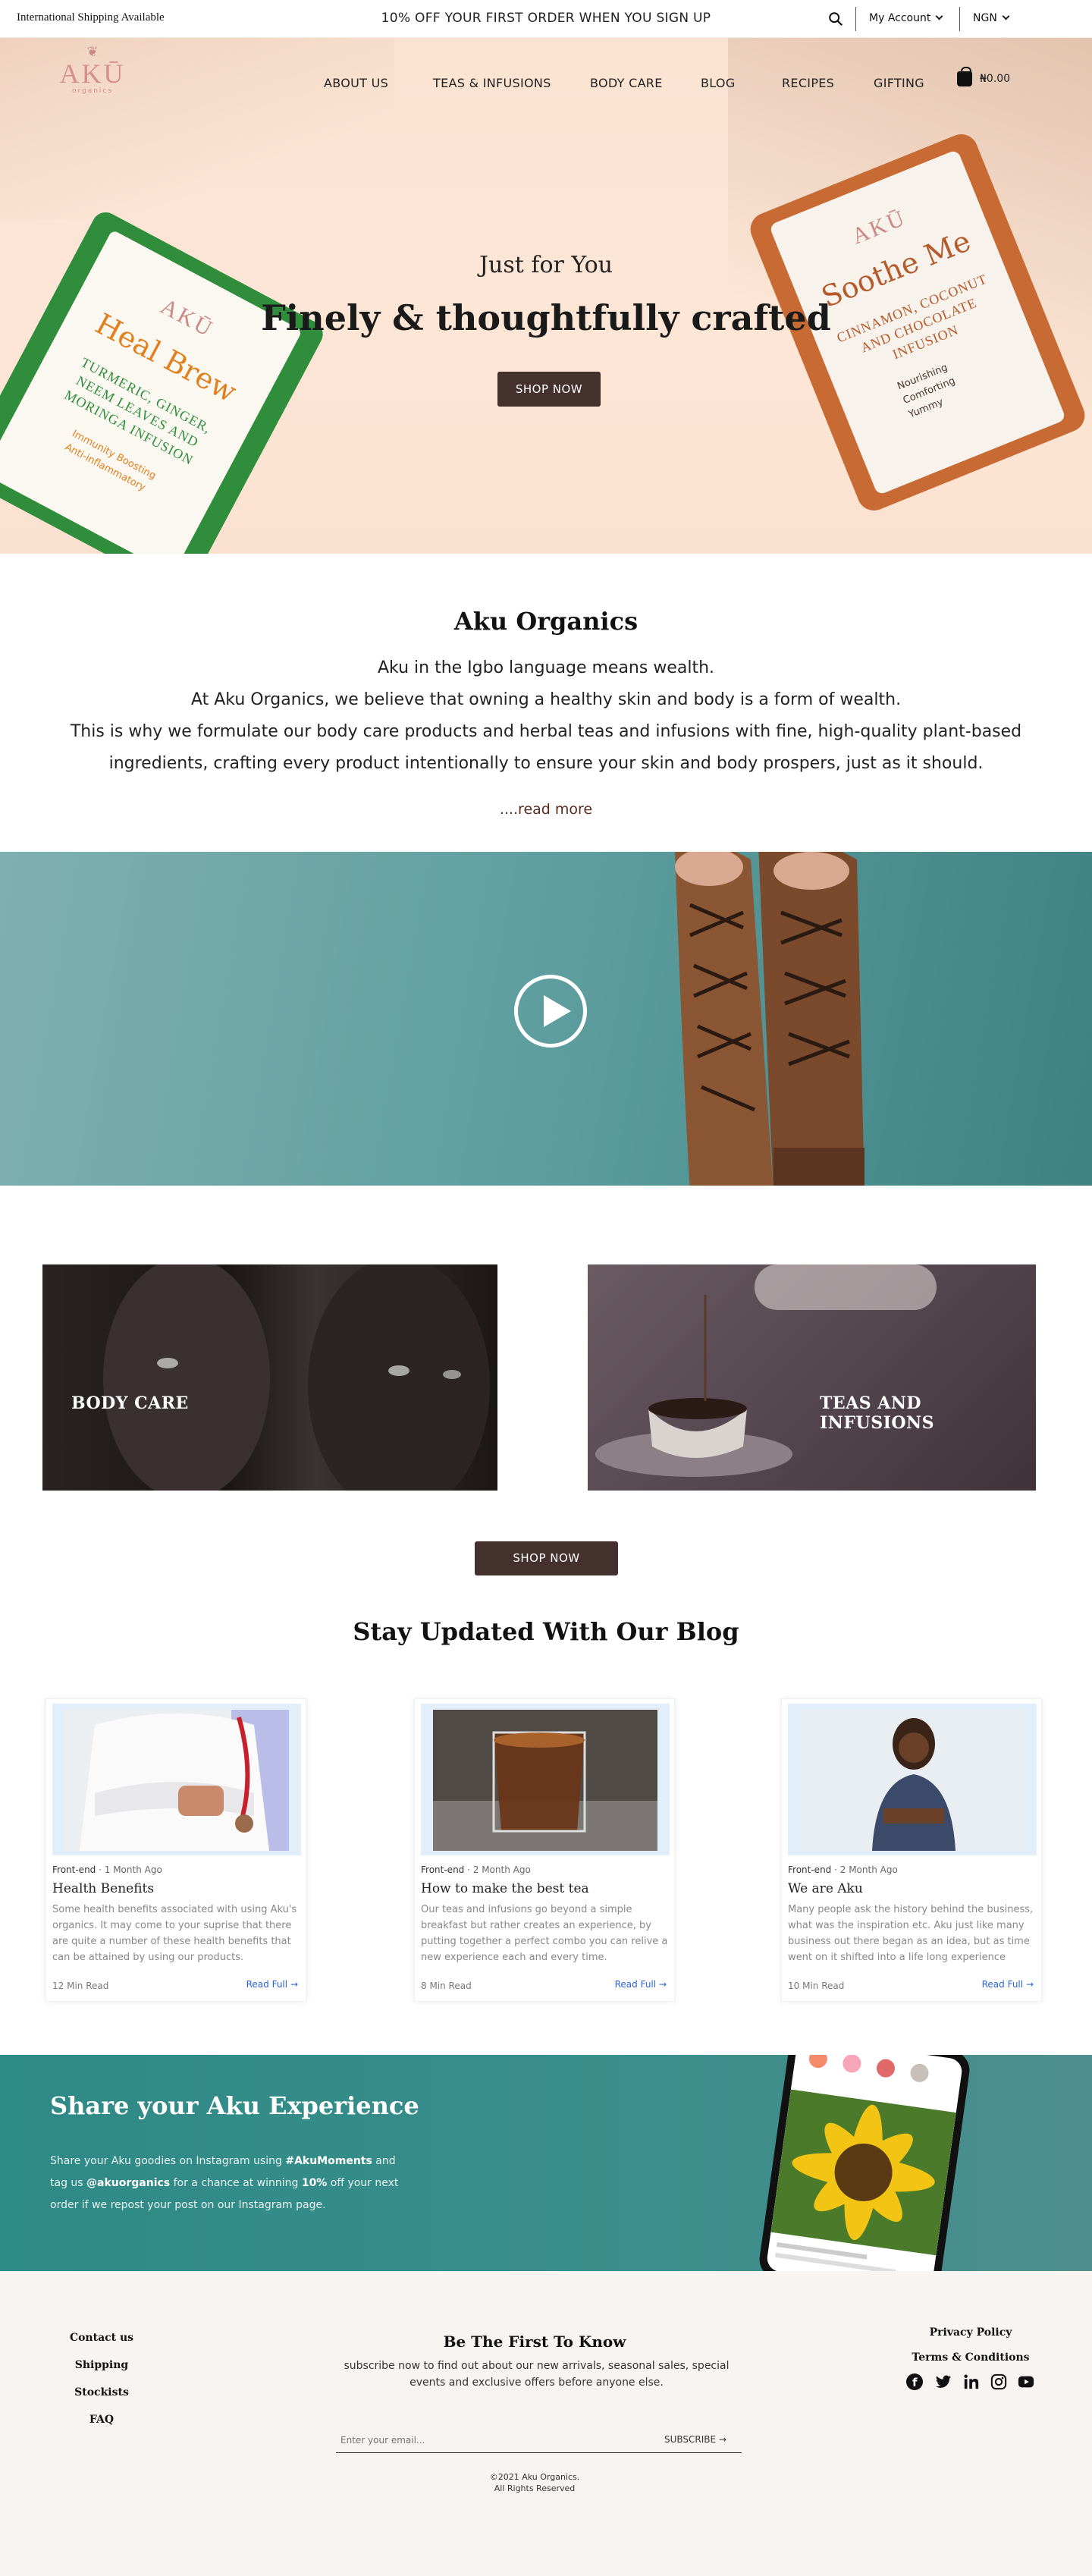 The width and height of the screenshot is (1092, 2576). Describe the element at coordinates (718, 83) in the screenshot. I see `nav-blog: BLOG` at that location.